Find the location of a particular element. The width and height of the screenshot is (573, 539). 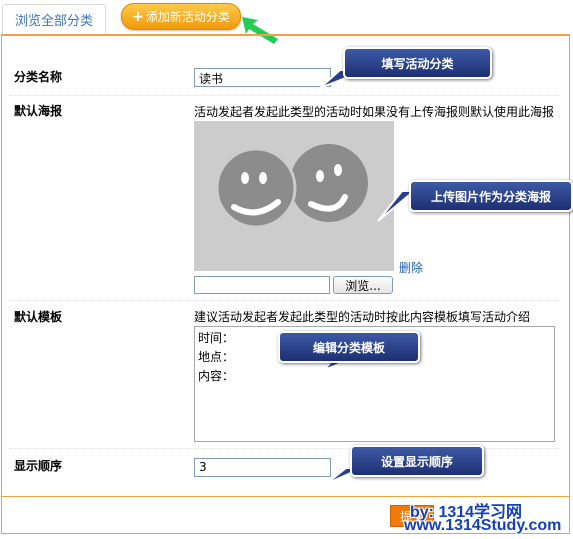

delete-poster-link: 删除 is located at coordinates (411, 267).